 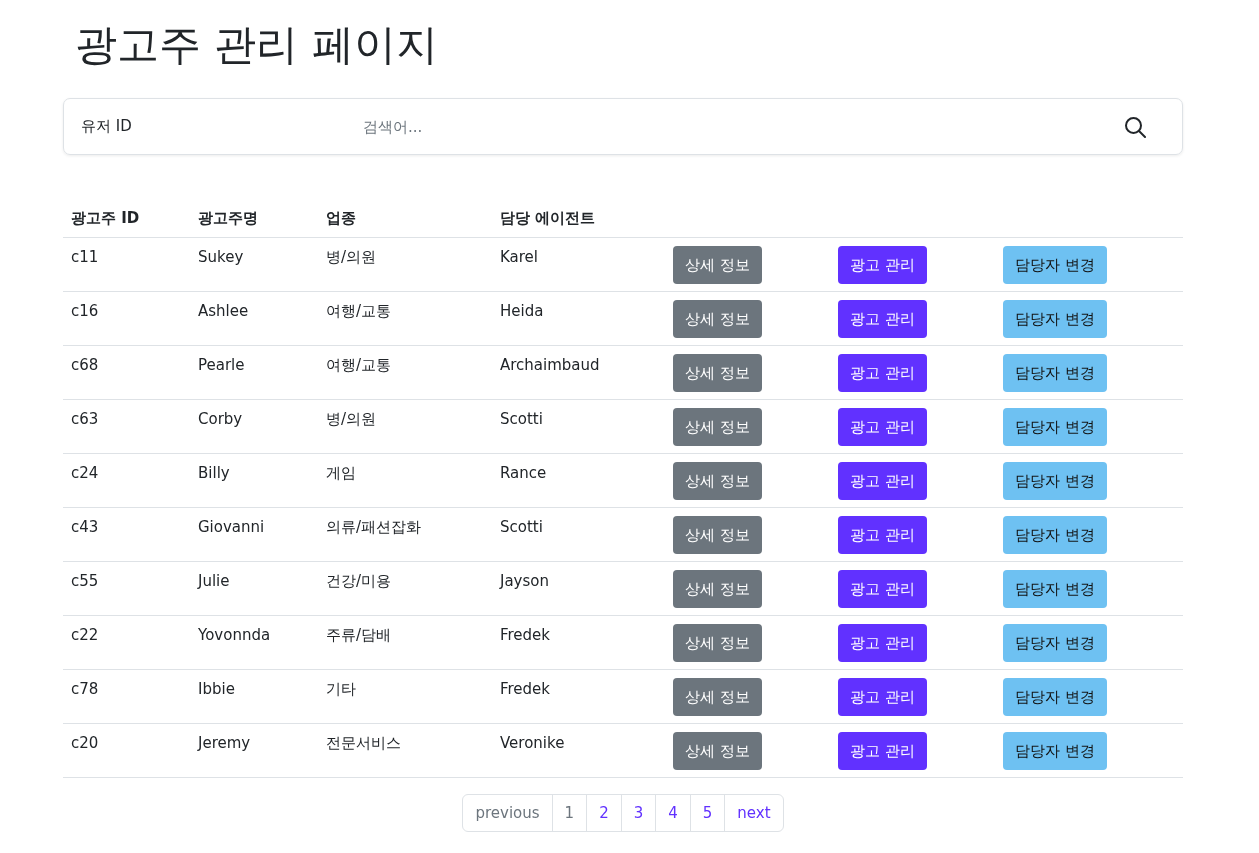 I want to click on table-cell: Julie, so click(x=254, y=588).